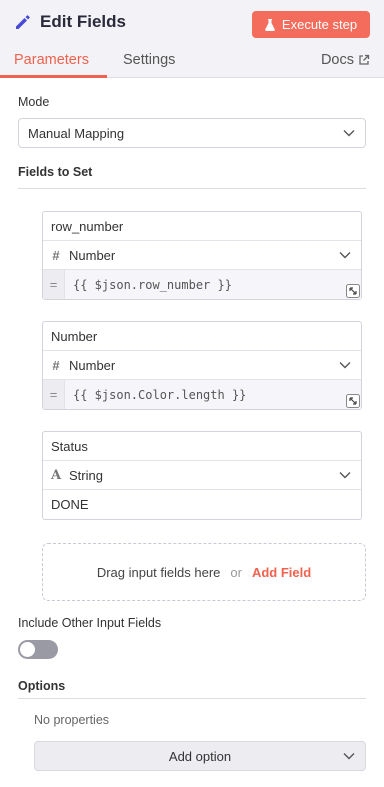 The image size is (384, 787). Describe the element at coordinates (55, 172) in the screenshot. I see `fields-to-set-label: Fields to Set` at that location.